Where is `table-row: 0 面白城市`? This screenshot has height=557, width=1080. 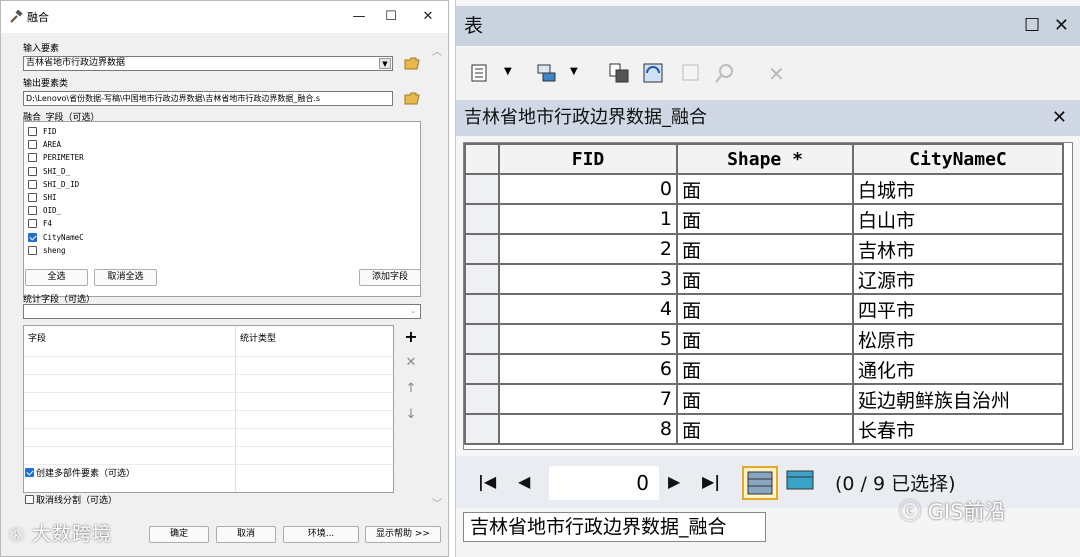 table-row: 0 面白城市 is located at coordinates (764, 189).